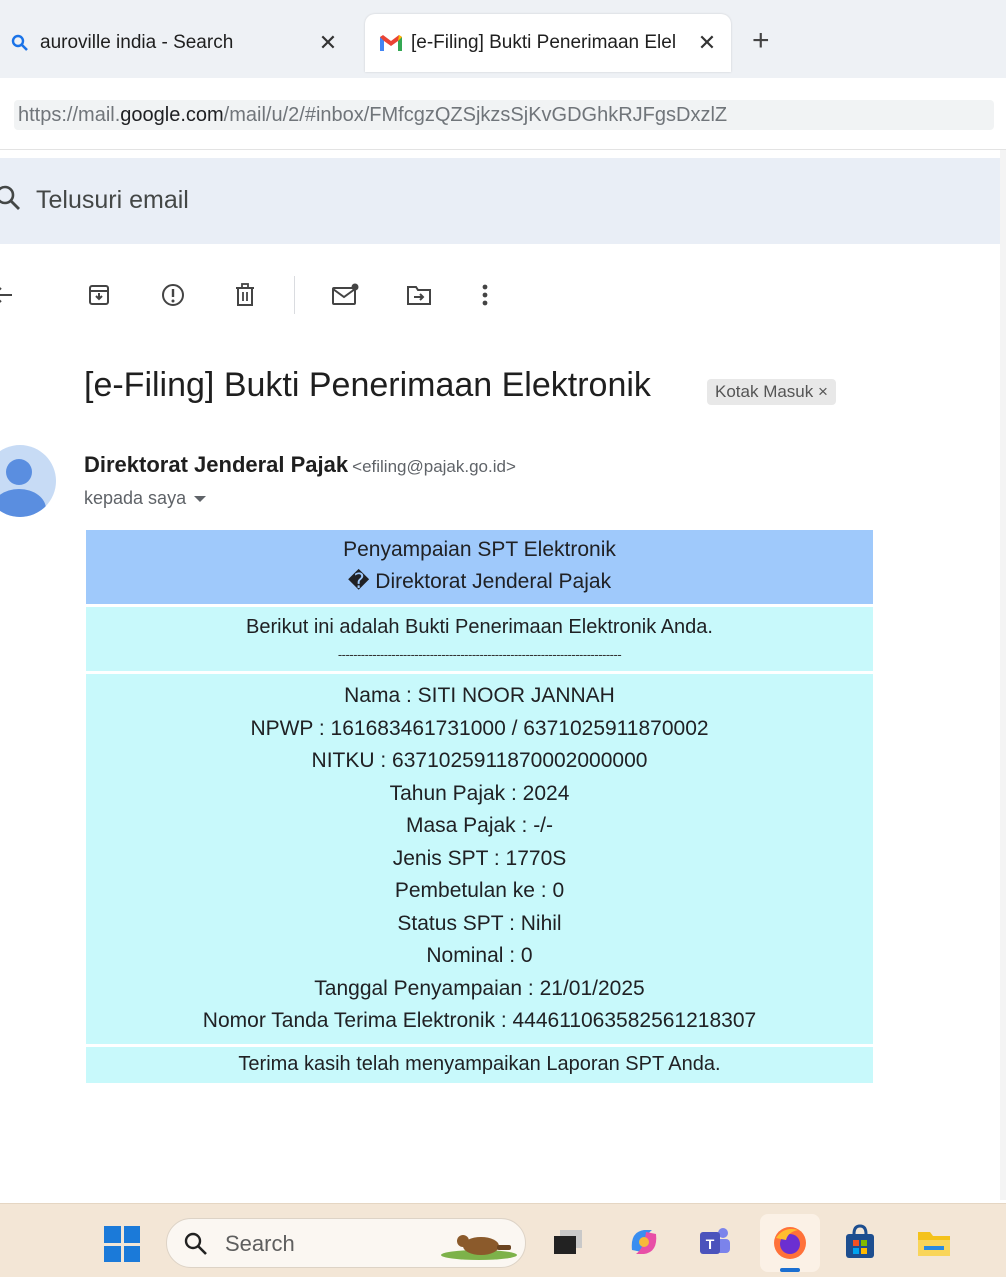 The image size is (1006, 1277). Describe the element at coordinates (479, 793) in the screenshot. I see `field-tahun-pajak: Tahun Pajak : 2024` at that location.